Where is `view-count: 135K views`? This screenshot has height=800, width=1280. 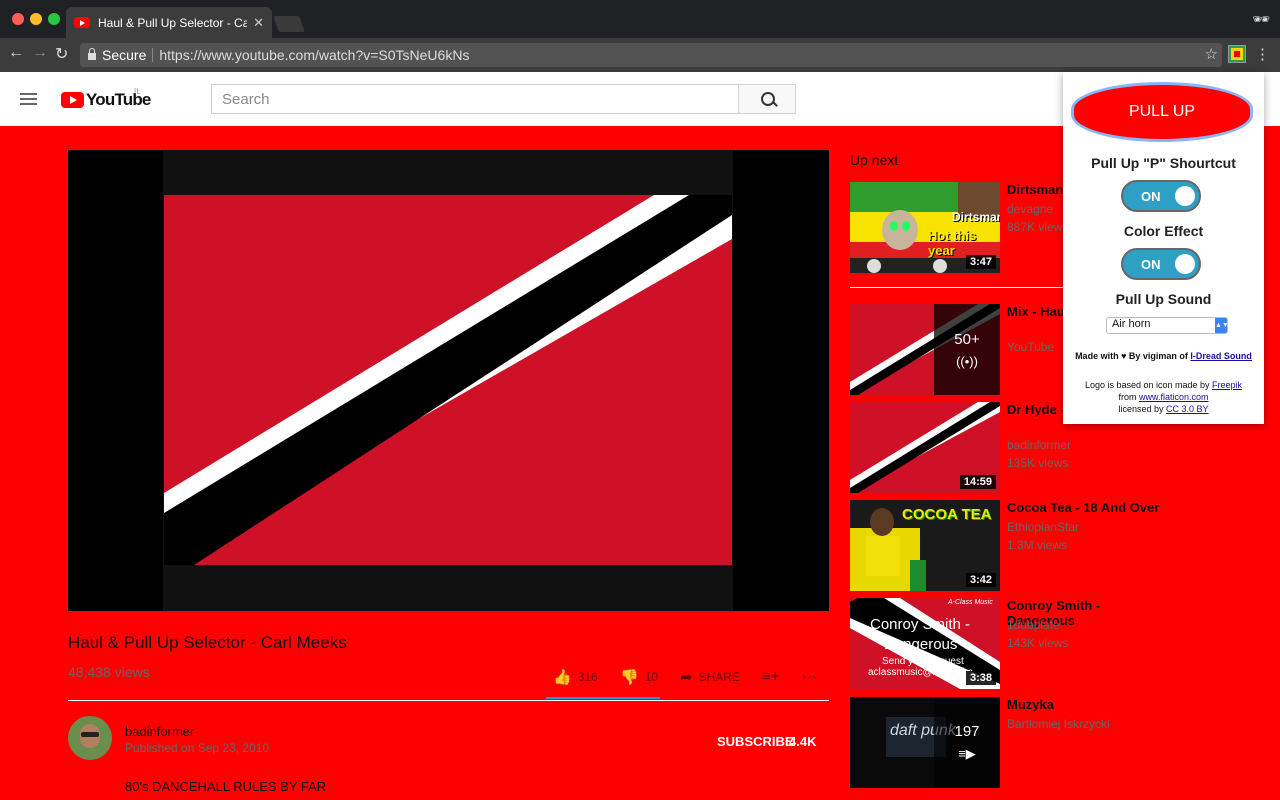 view-count: 135K views is located at coordinates (1038, 463).